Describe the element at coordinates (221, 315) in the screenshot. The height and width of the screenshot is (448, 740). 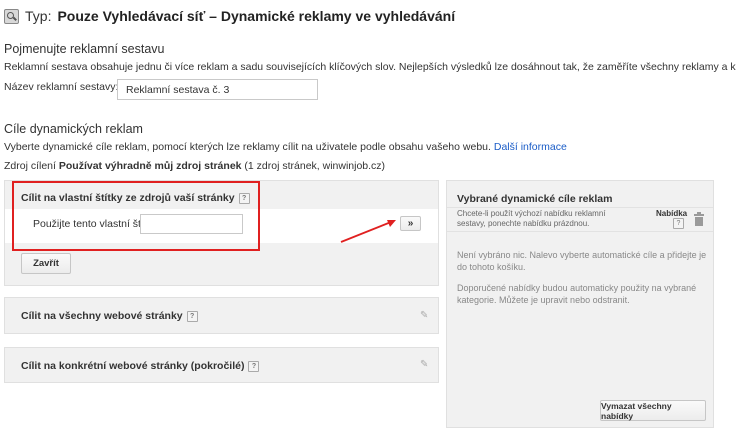
I see `all-pages-panel: Cílit na všechny webové stránky? ✎` at that location.